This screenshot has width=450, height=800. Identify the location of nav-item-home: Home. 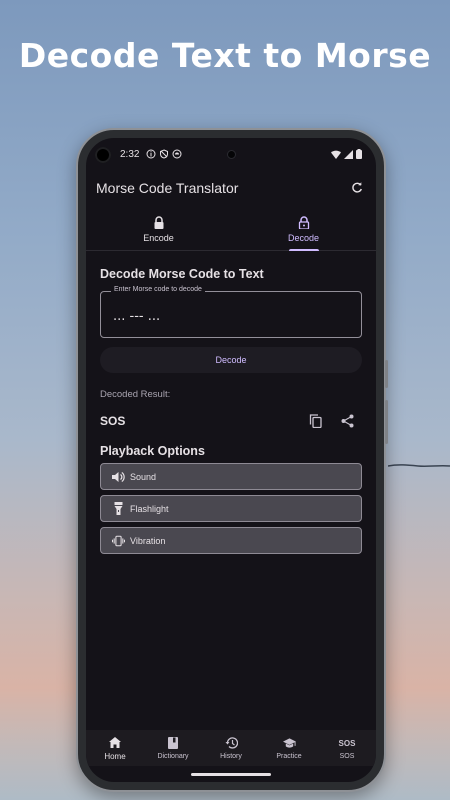
(115, 748).